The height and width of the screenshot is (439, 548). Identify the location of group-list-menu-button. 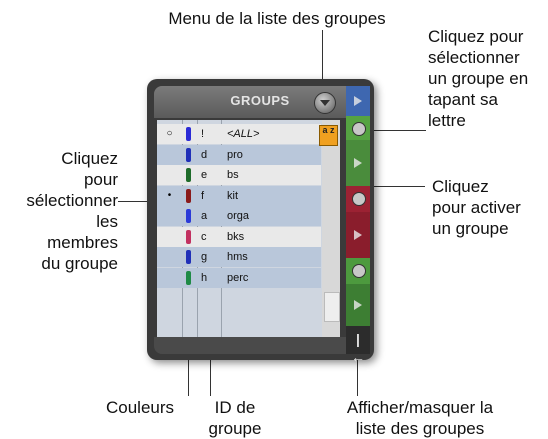
(325, 103).